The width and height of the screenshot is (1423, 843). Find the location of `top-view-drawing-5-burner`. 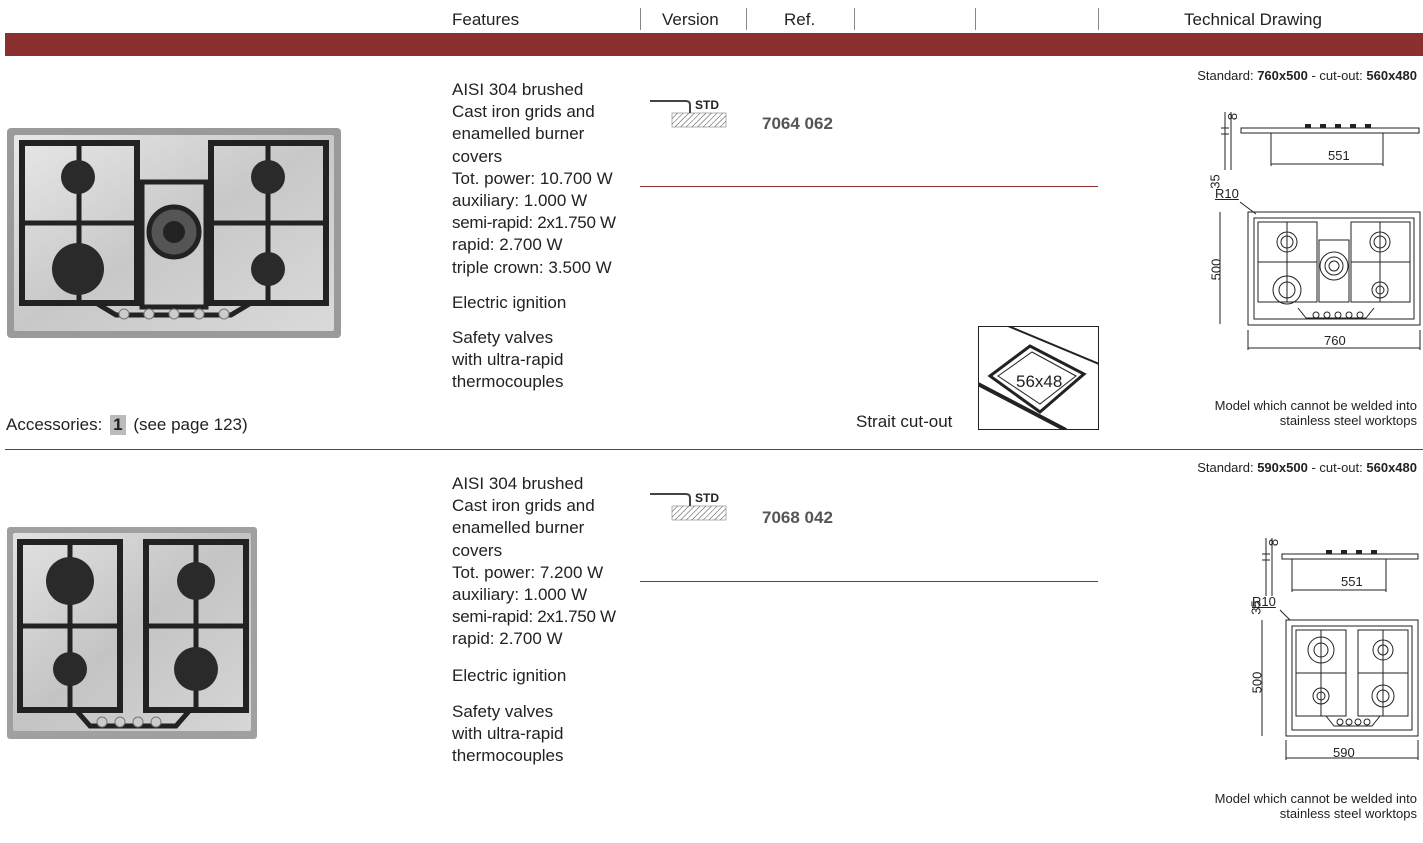

top-view-drawing-5-burner is located at coordinates (1320, 275).